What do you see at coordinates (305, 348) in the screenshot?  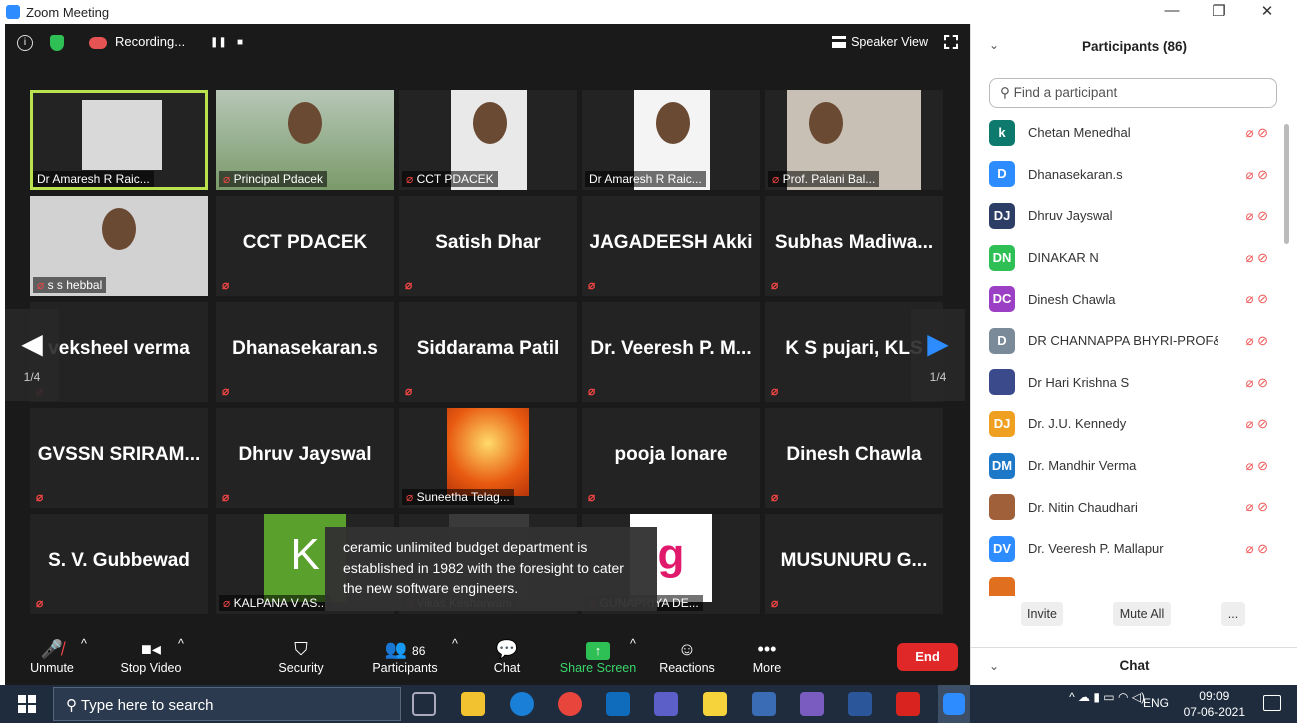 I see `participant-name: Dhanasekaran.s` at bounding box center [305, 348].